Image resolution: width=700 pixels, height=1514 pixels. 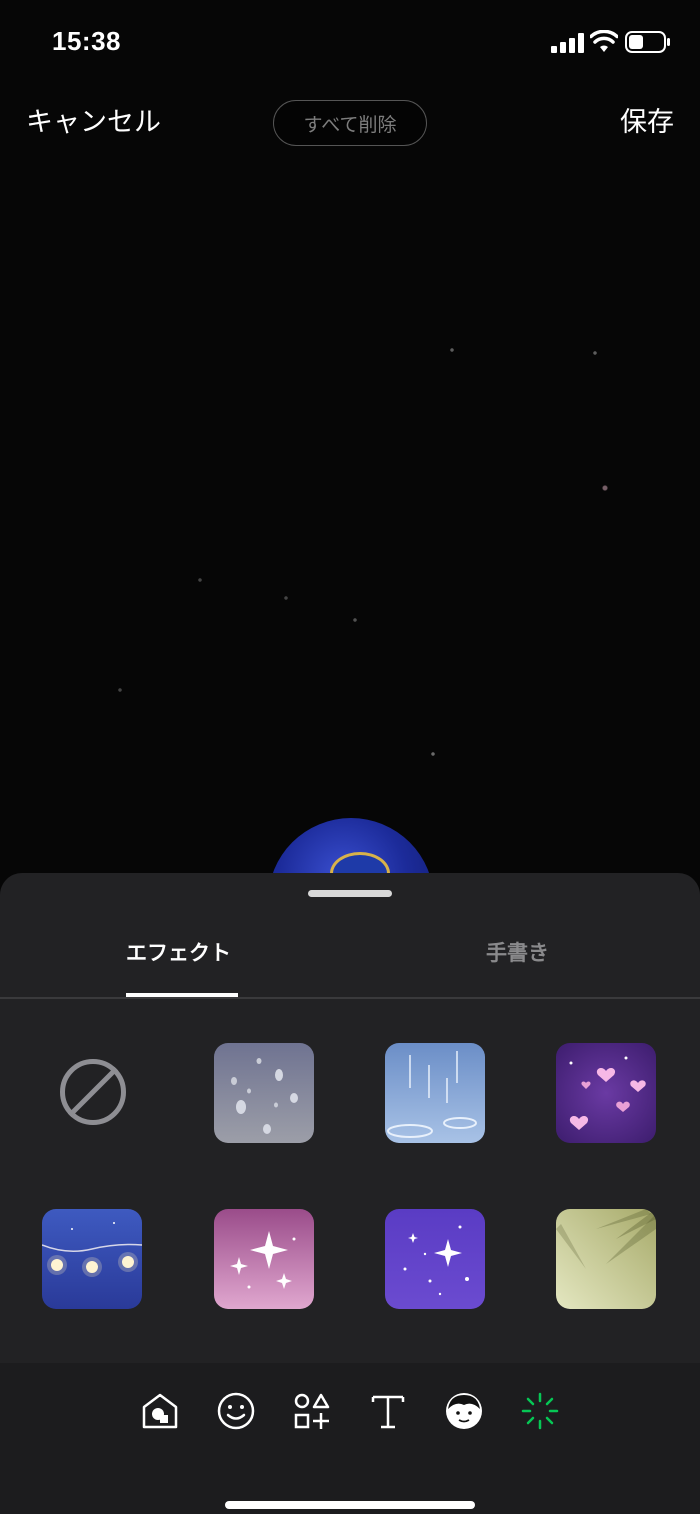 I want to click on raindrops-icon, so click(x=264, y=1093).